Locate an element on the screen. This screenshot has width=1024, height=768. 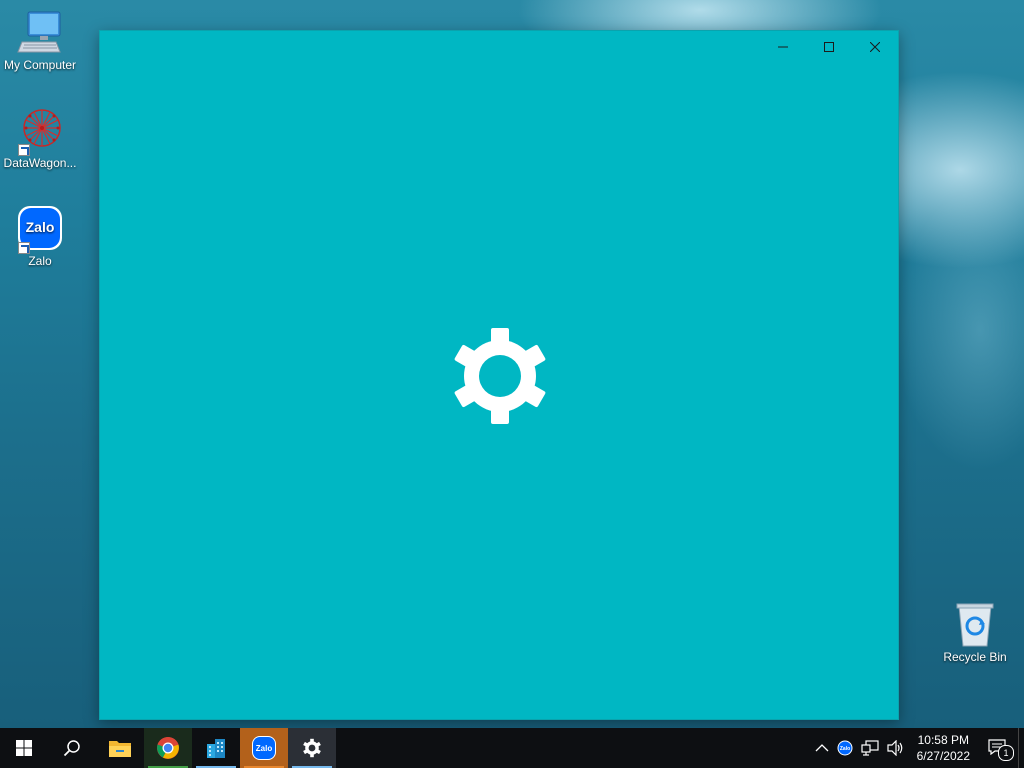
show-desktop-button is located at coordinates (1021, 748).